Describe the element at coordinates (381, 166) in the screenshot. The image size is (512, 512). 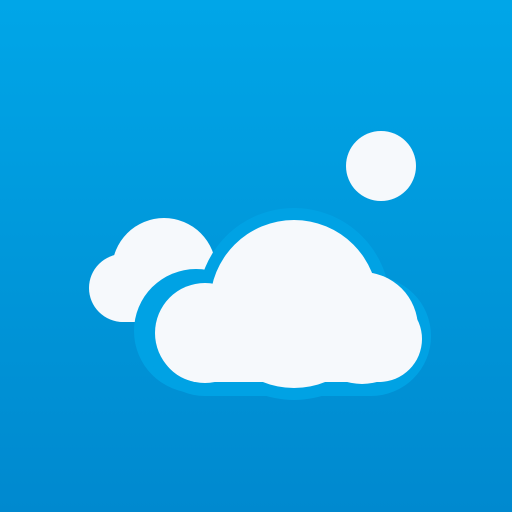
I see `sun-icon` at that location.